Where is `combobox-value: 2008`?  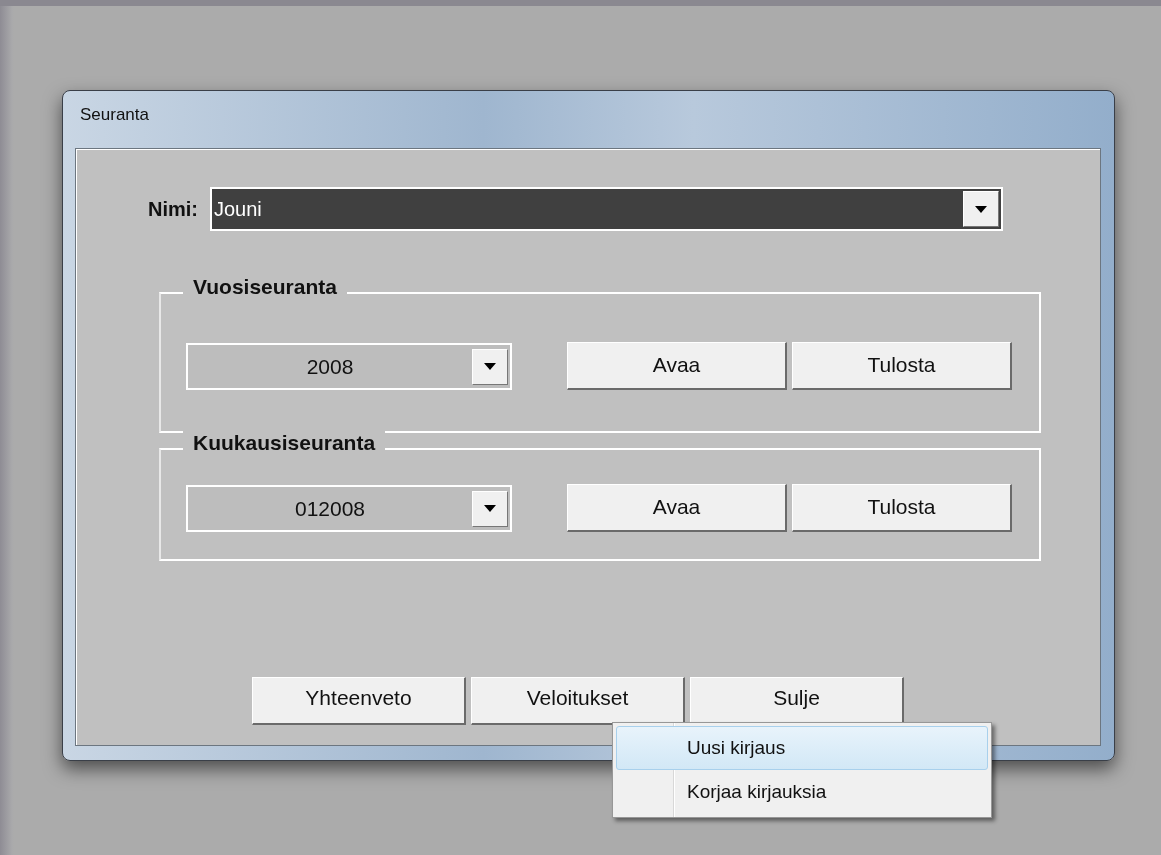 combobox-value: 2008 is located at coordinates (330, 366).